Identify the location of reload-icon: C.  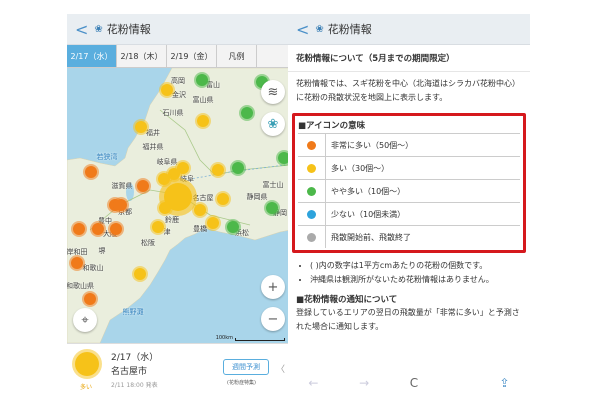
(414, 383).